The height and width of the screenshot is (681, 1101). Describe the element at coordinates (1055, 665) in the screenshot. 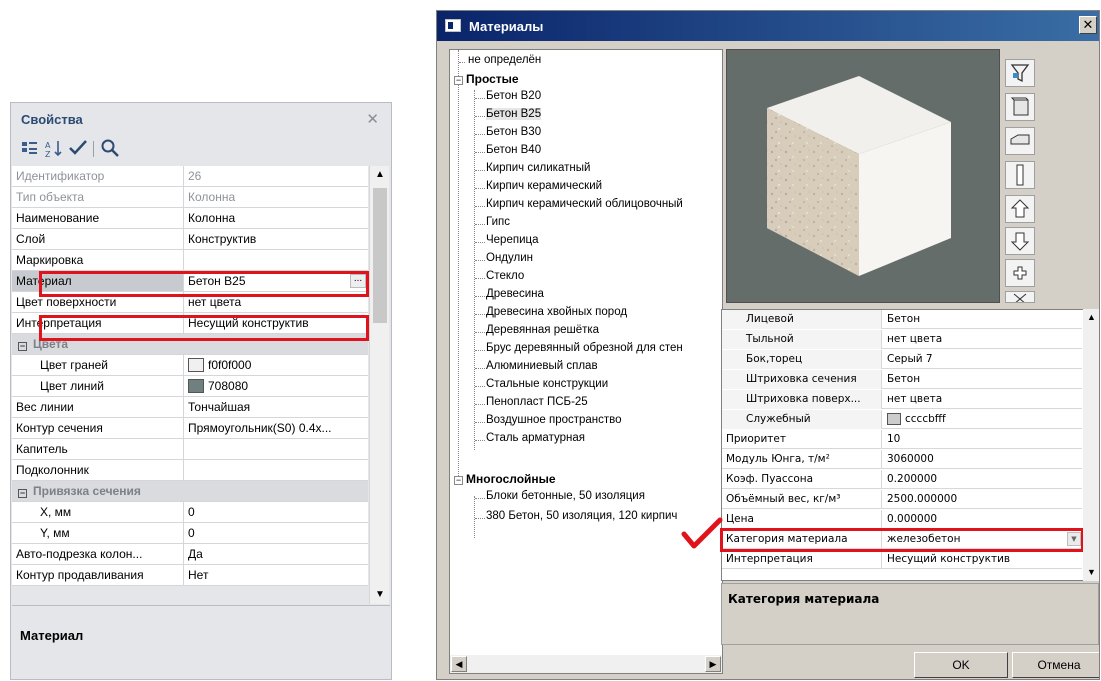

I see `cancel-button: Отмена` at that location.